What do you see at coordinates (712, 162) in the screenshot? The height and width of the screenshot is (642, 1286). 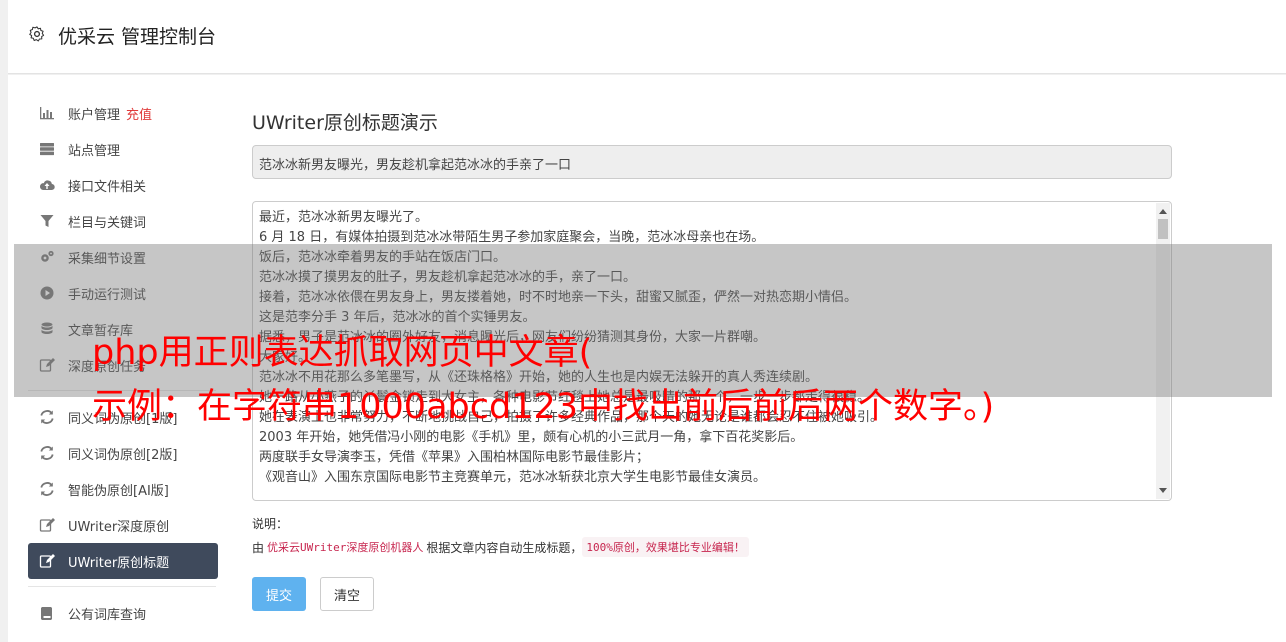 I see `generated-title-field: 范冰冰新男友曝光，男友趁机拿起范冰冰的手亲了一口` at bounding box center [712, 162].